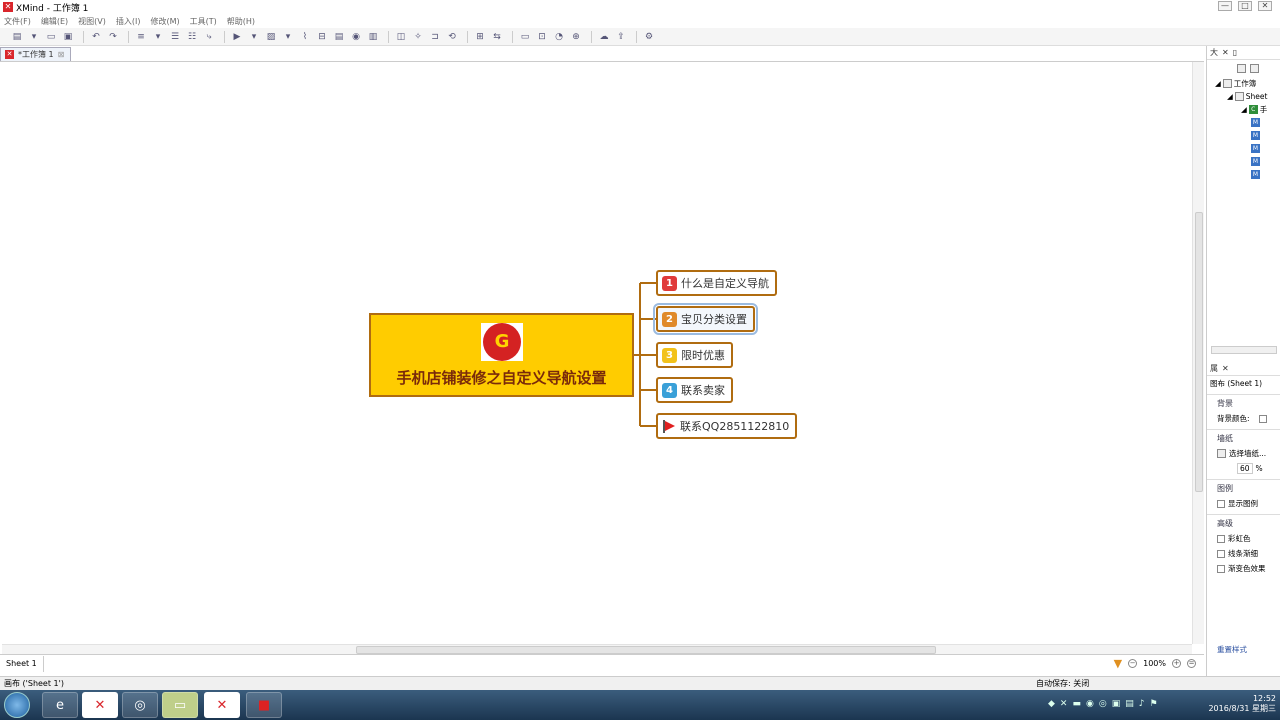 This screenshot has width=1280, height=720. What do you see at coordinates (100, 705) in the screenshot?
I see `app-icon: ✕` at bounding box center [100, 705].